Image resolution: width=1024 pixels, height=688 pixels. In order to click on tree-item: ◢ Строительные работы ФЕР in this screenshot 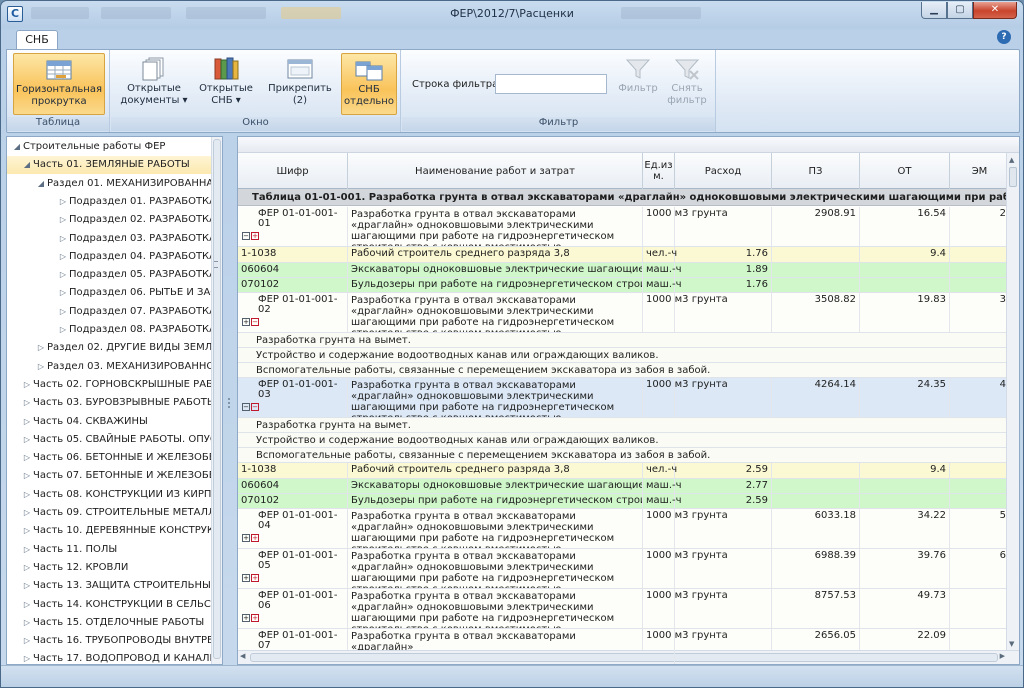, I will do `click(109, 147)`.